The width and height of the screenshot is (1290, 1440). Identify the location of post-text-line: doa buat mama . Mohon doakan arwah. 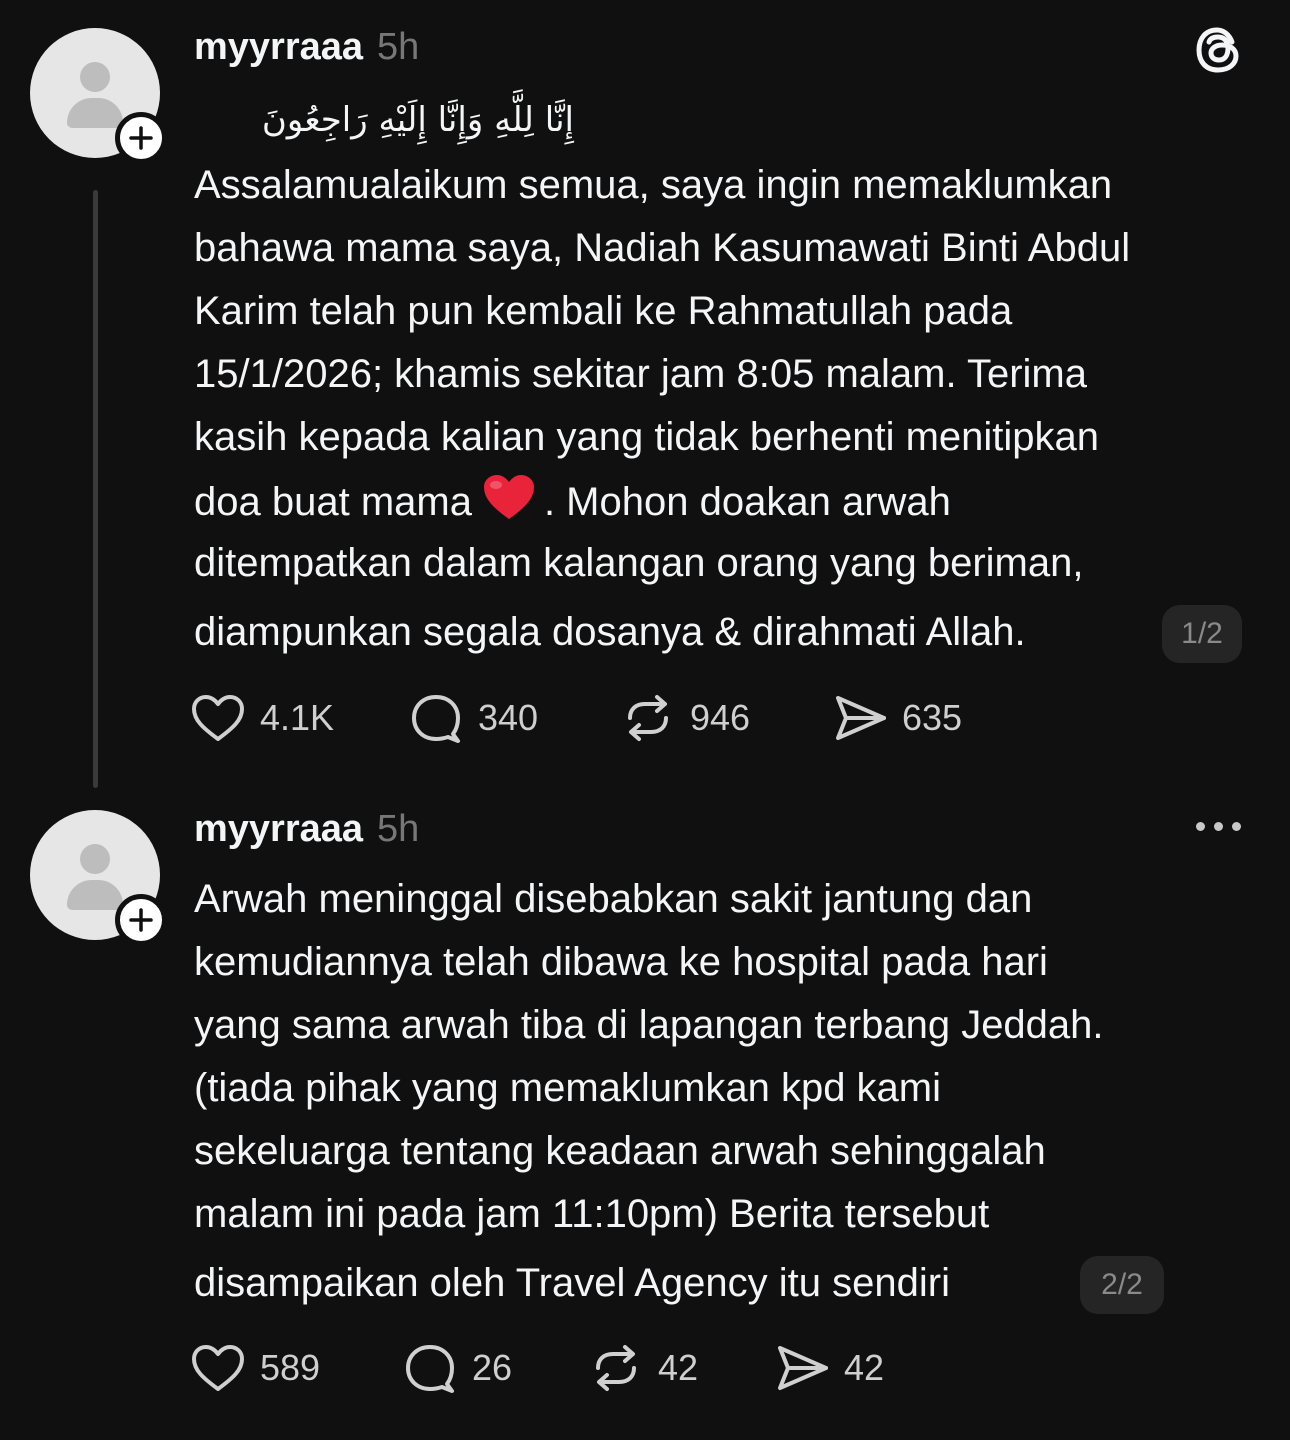
(572, 504).